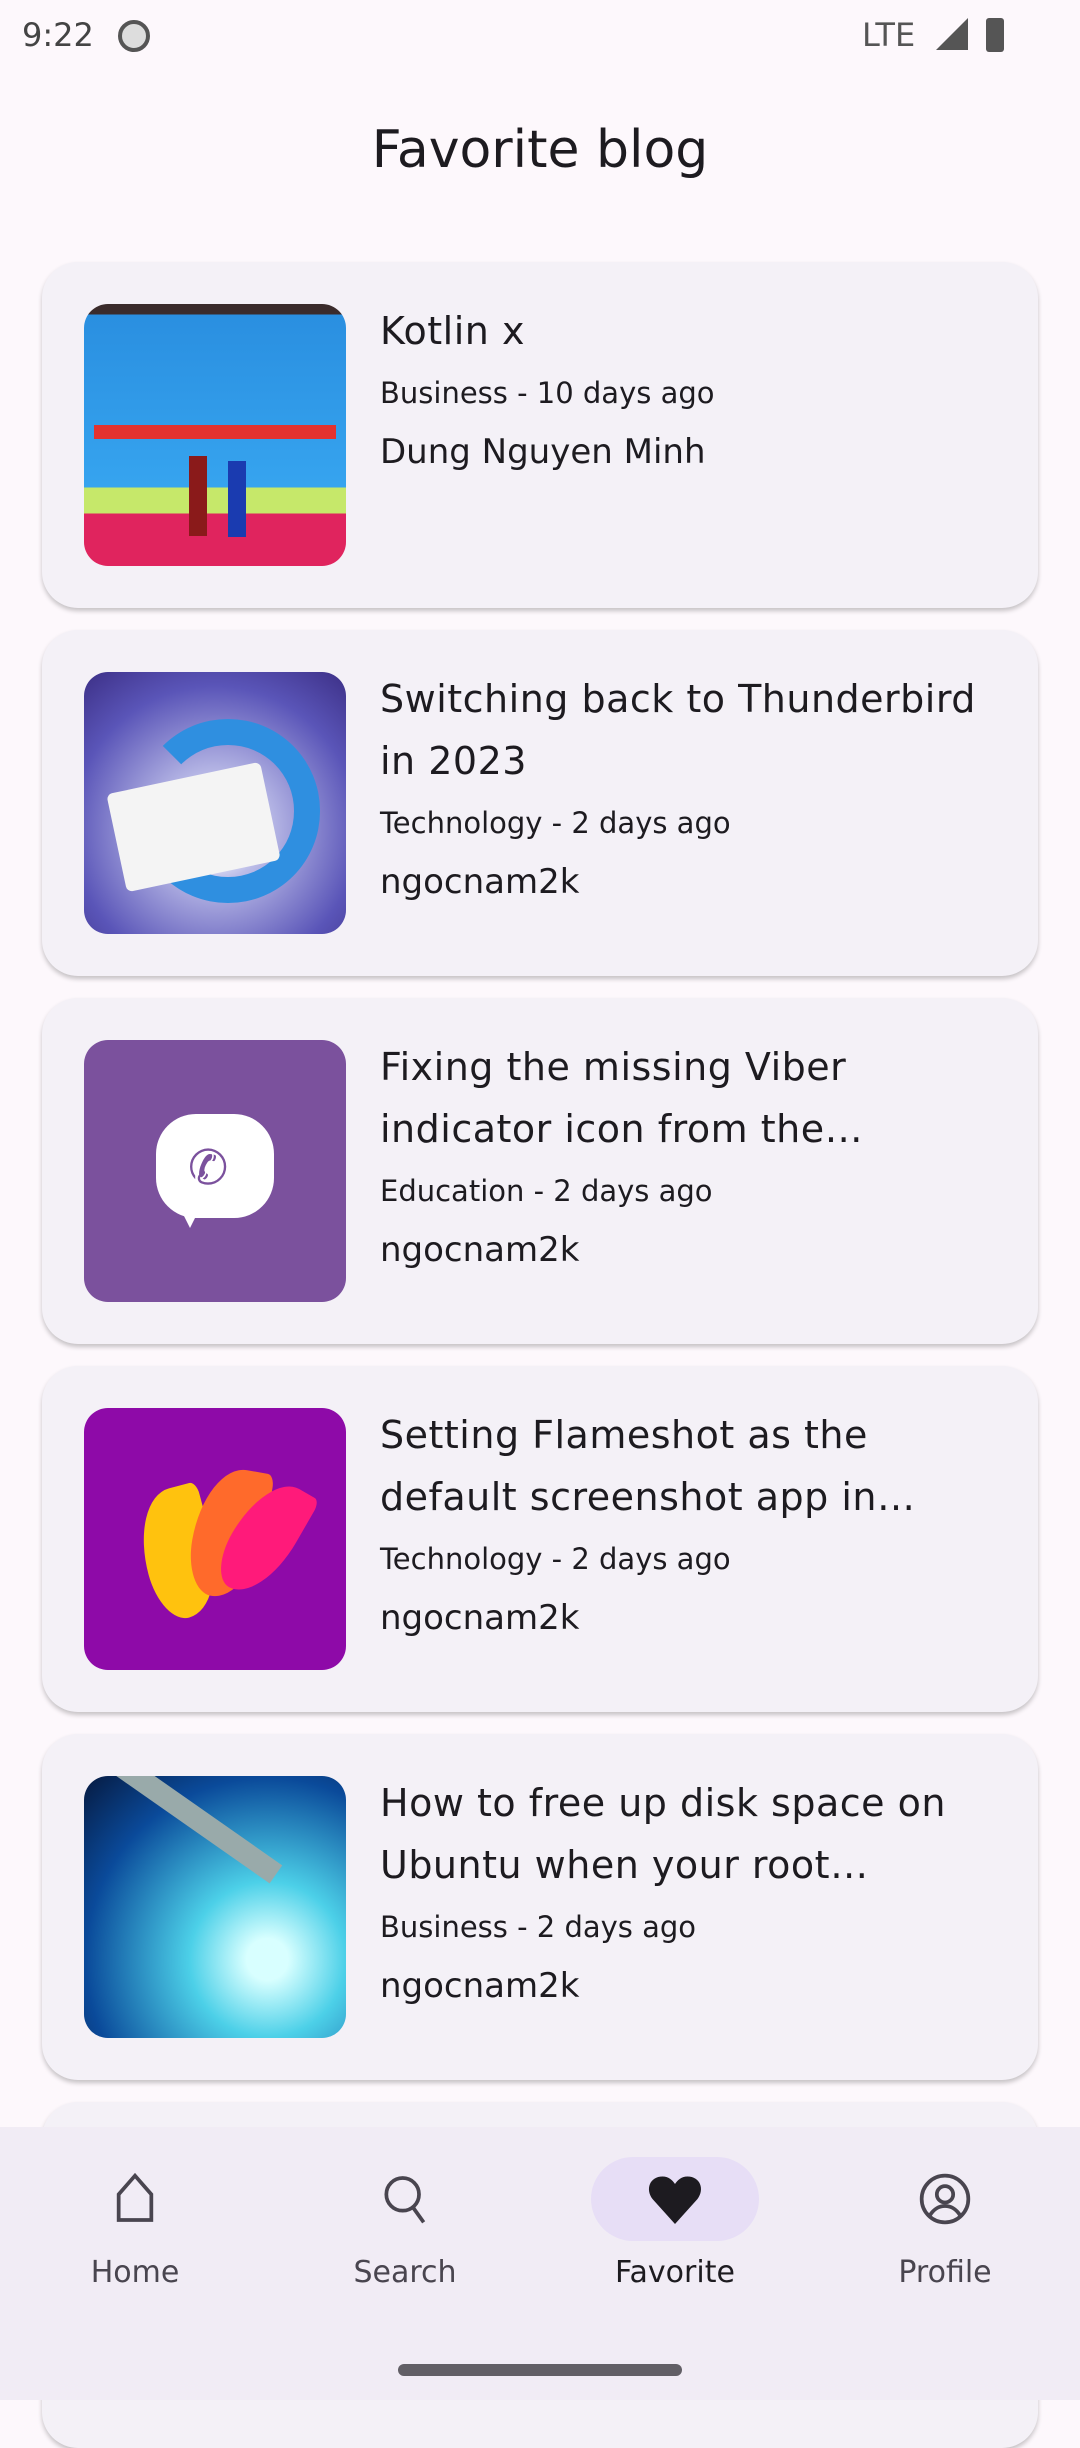  Describe the element at coordinates (675, 2272) in the screenshot. I see `nav-label: Favorite` at that location.